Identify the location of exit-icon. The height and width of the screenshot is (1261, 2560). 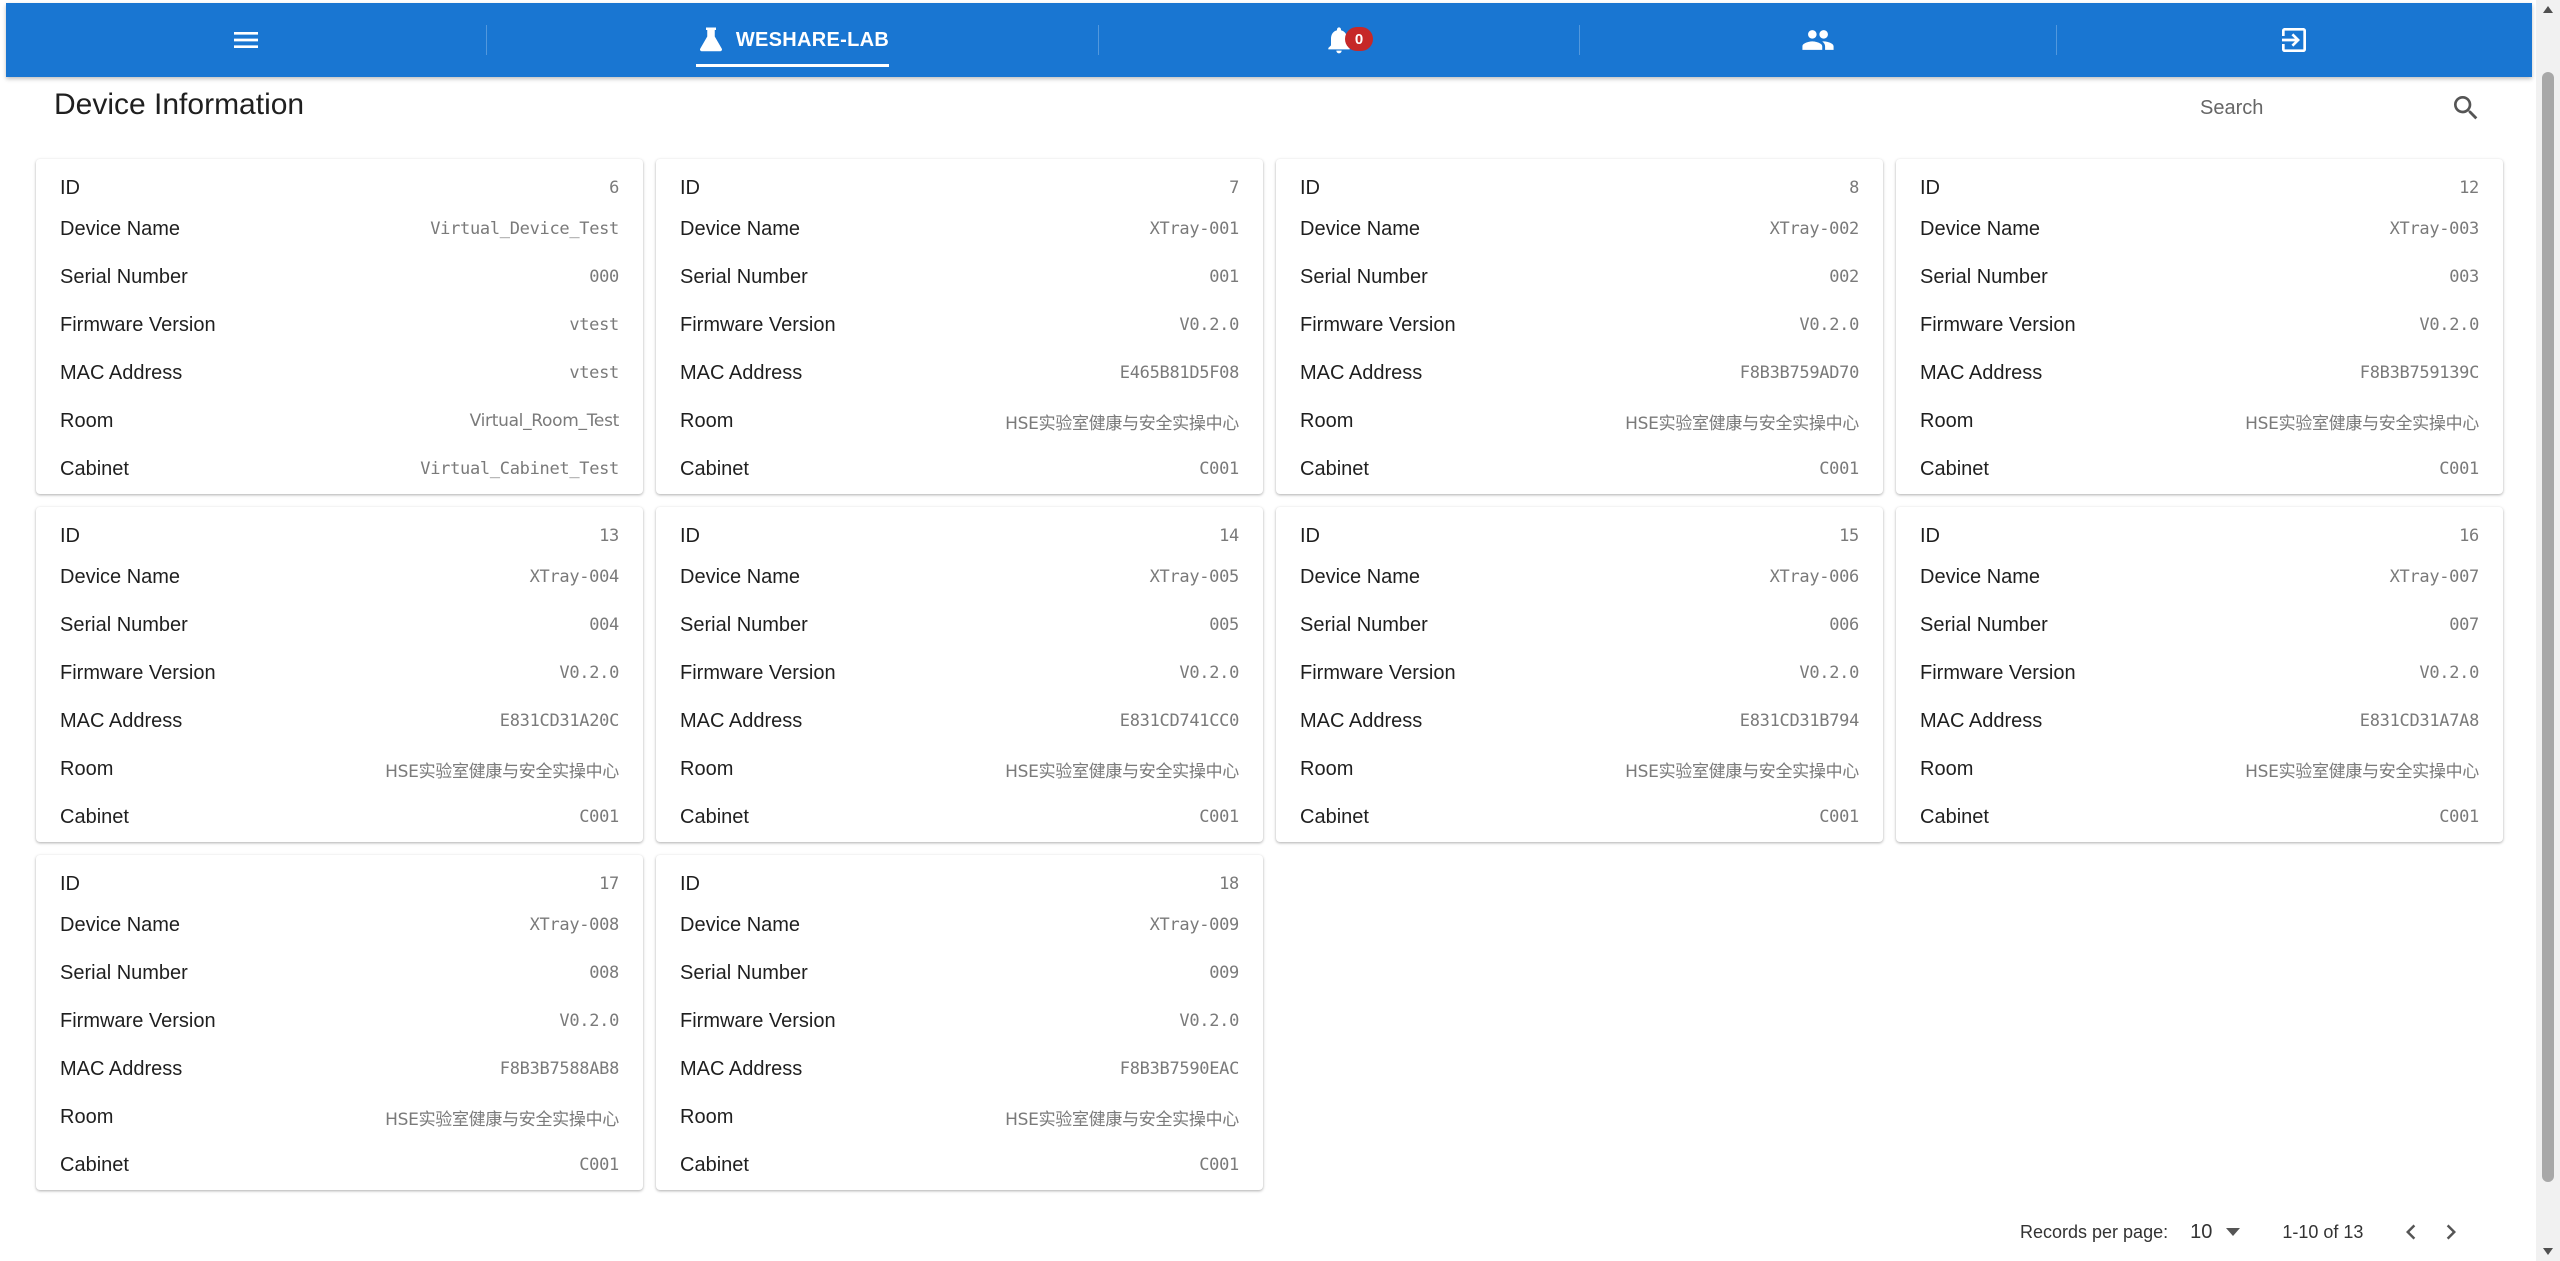
(2294, 40).